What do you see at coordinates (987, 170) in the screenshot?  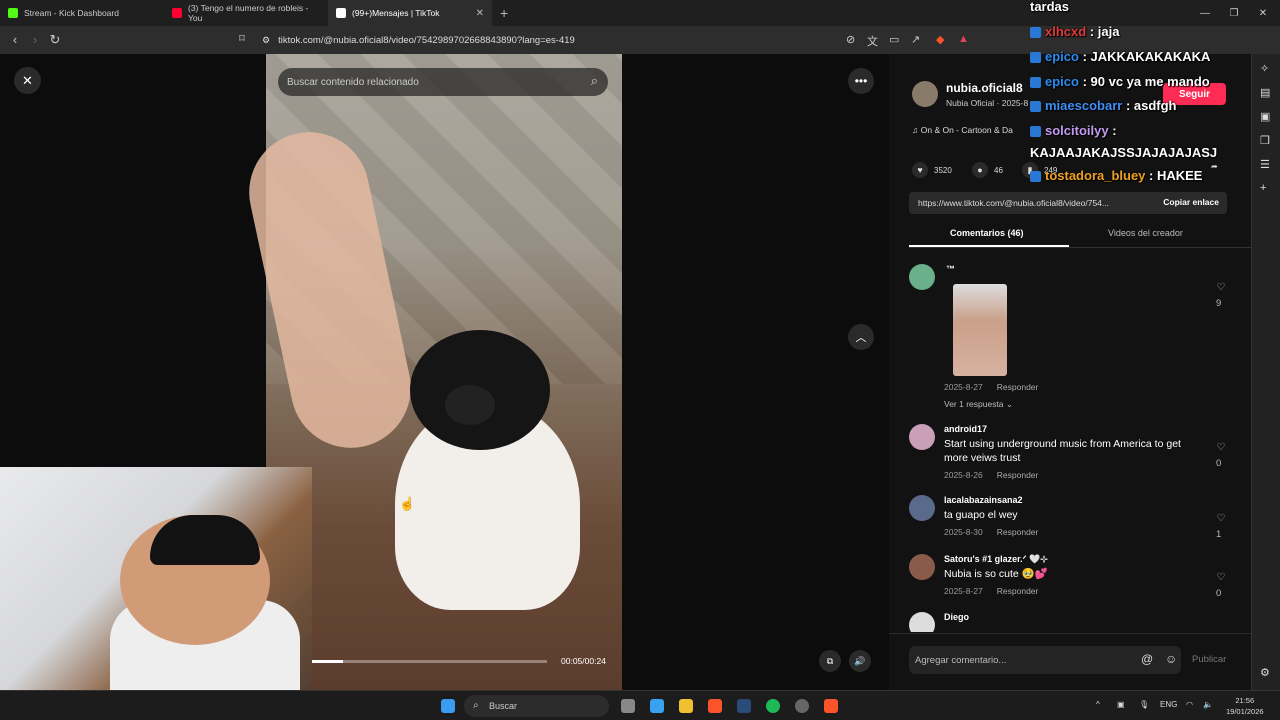 I see `comment-stat: ● 46` at bounding box center [987, 170].